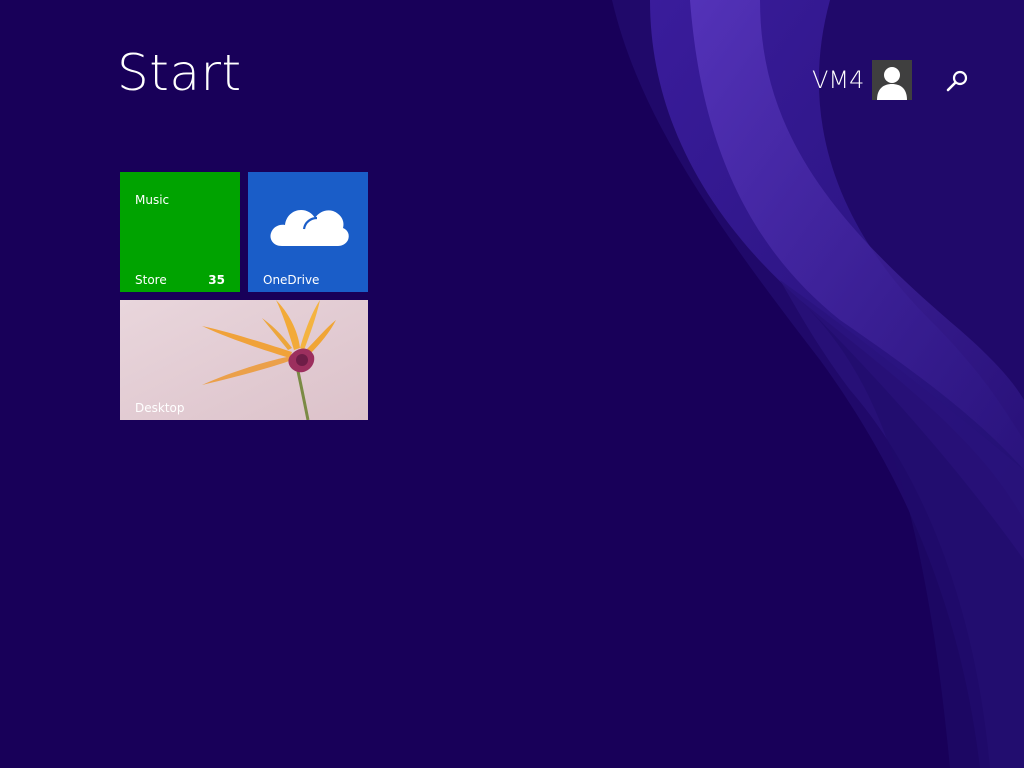 Image resolution: width=1024 pixels, height=768 pixels. I want to click on page-title: Start, so click(179, 73).